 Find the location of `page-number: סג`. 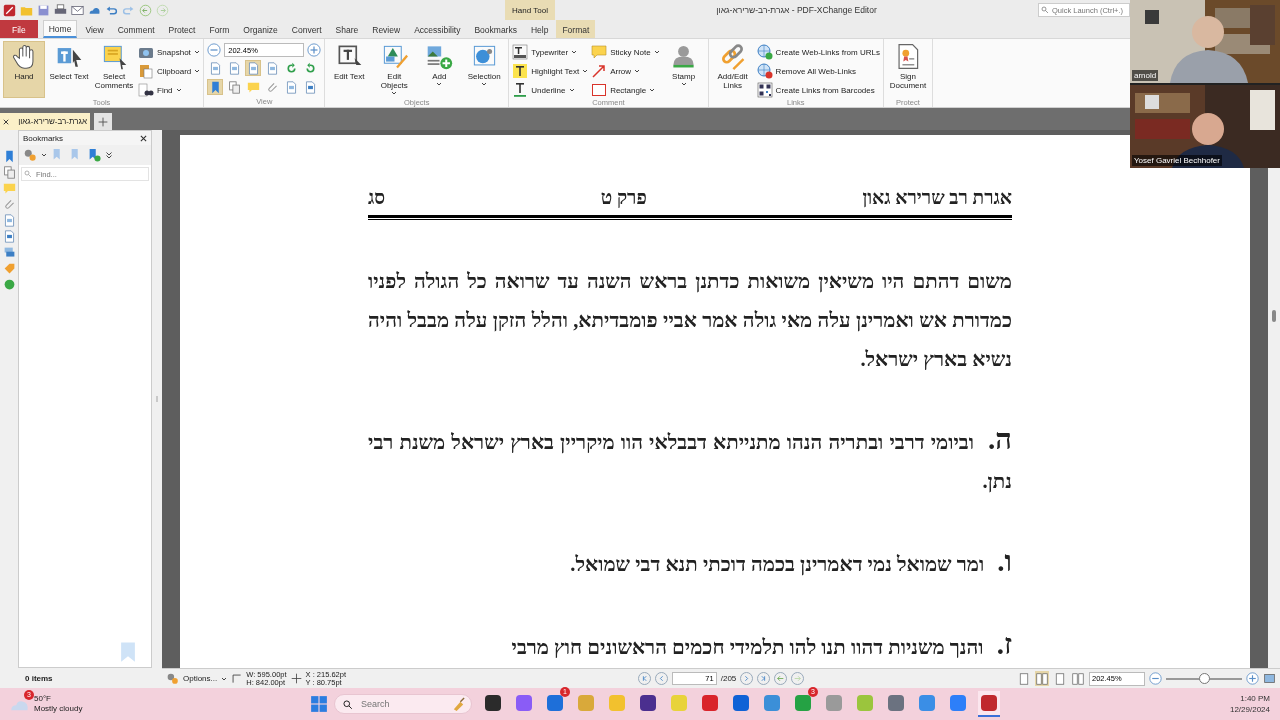

page-number: סג is located at coordinates (377, 198).